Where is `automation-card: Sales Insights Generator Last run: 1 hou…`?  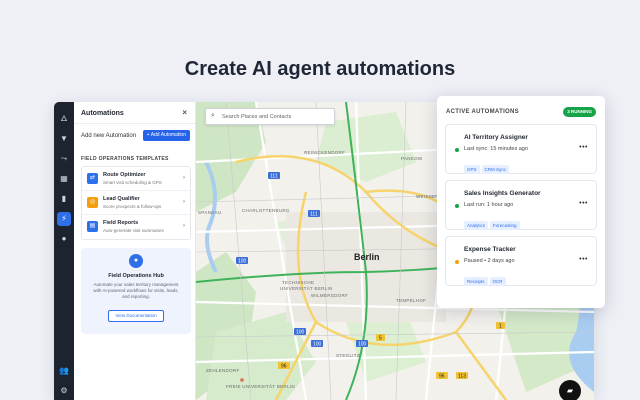
automation-card: Sales Insights Generator Last run: 1 hou… is located at coordinates (521, 205).